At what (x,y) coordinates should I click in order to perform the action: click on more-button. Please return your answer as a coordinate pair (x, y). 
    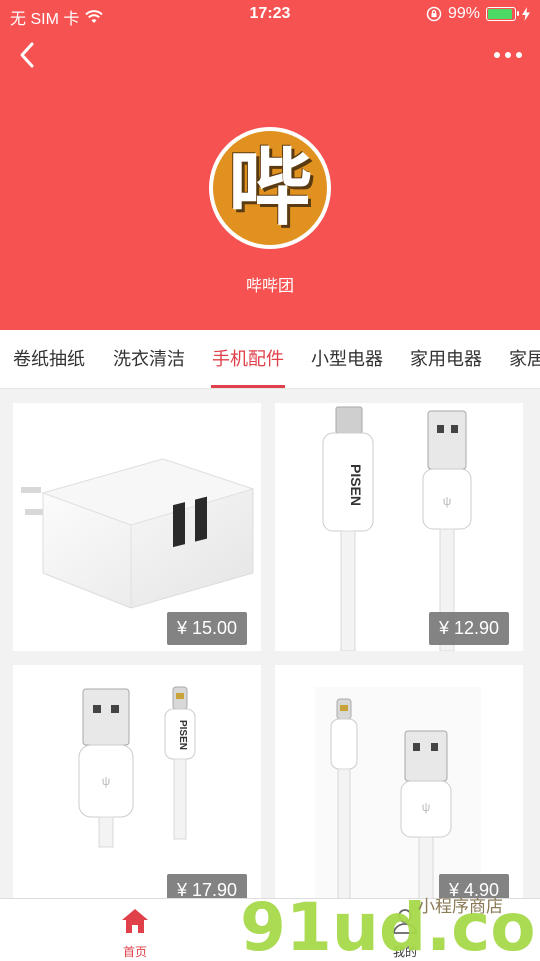
    Looking at the image, I should click on (508, 55).